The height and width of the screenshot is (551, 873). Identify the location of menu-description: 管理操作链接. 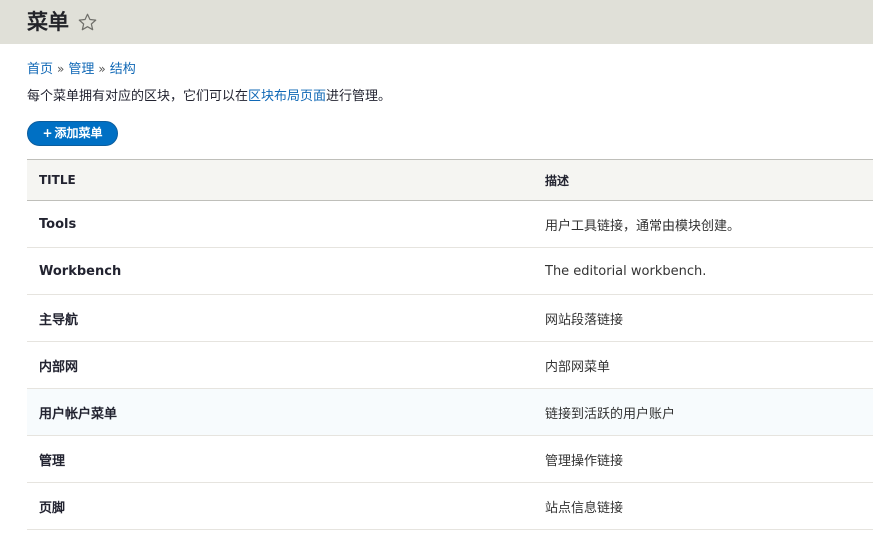
(703, 459).